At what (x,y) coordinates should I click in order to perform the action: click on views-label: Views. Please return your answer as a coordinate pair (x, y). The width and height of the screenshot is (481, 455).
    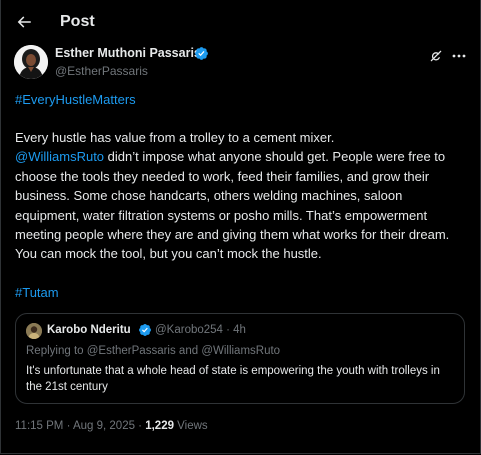
    Looking at the image, I should click on (190, 426).